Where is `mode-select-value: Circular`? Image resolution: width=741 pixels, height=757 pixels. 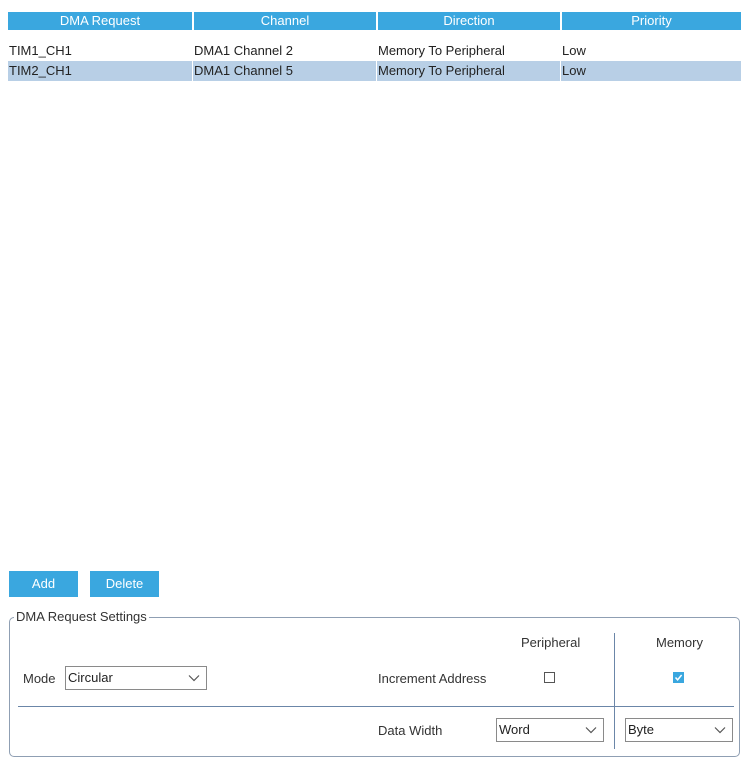
mode-select-value: Circular is located at coordinates (90, 677).